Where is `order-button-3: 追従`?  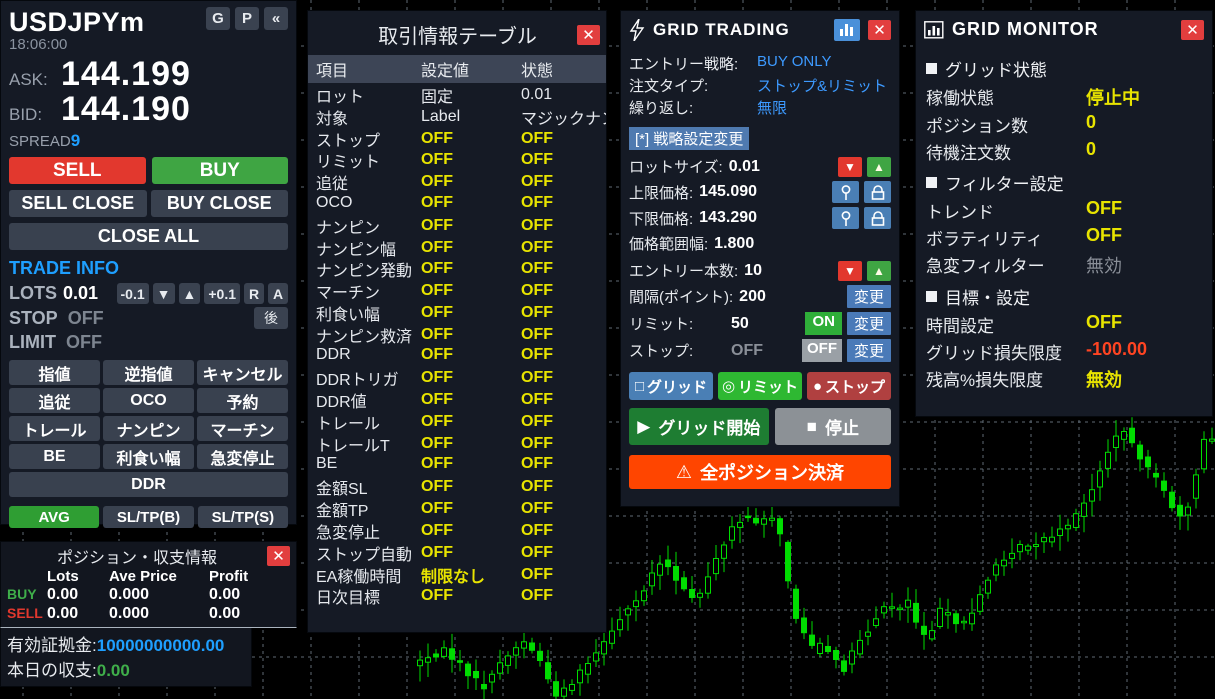 order-button-3: 追従 is located at coordinates (54, 400).